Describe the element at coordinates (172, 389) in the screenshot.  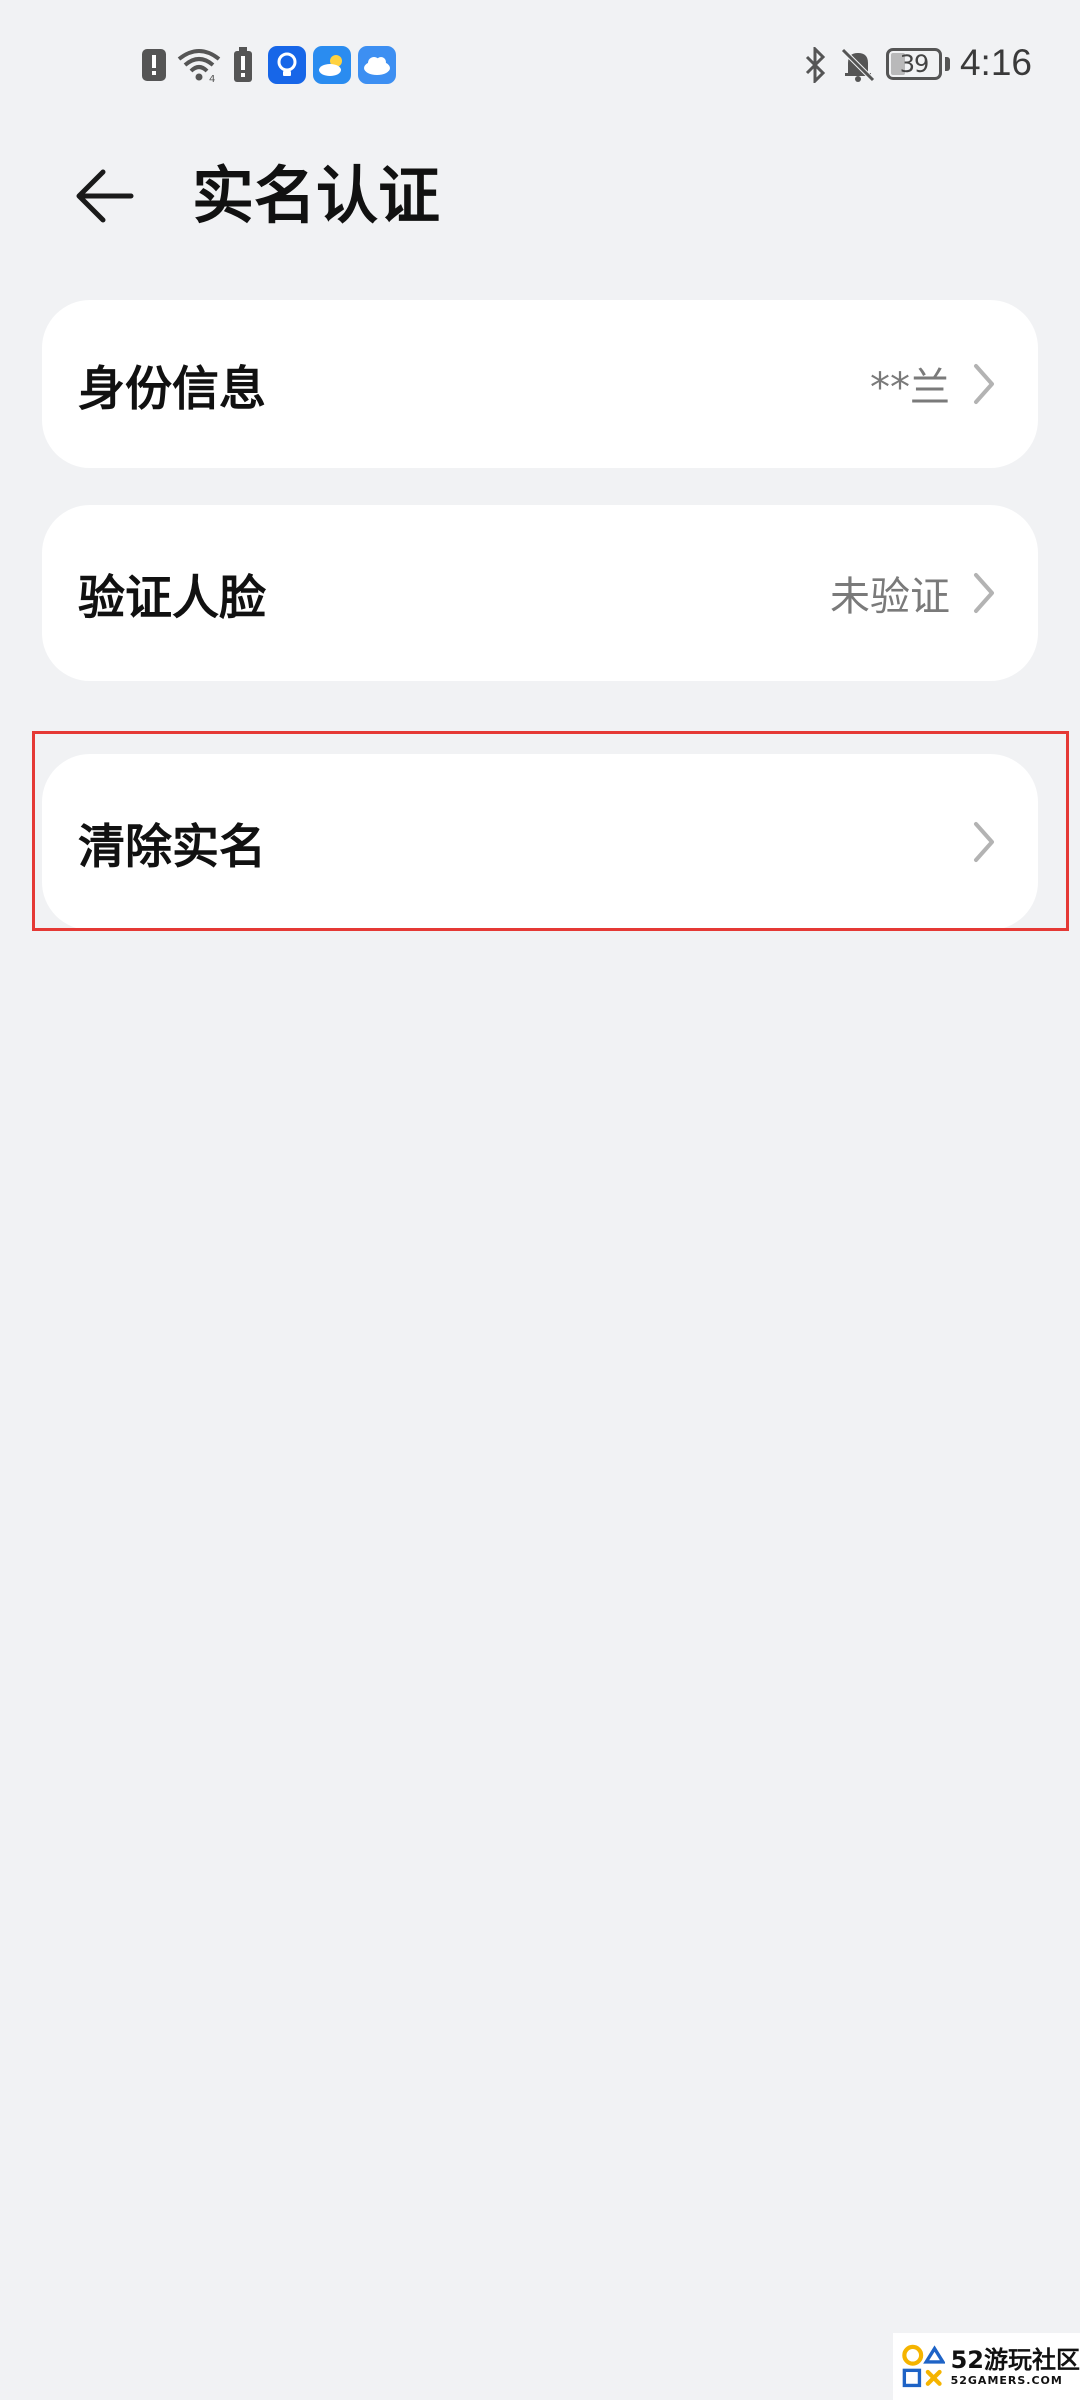
I see `item-label: 身份信息` at that location.